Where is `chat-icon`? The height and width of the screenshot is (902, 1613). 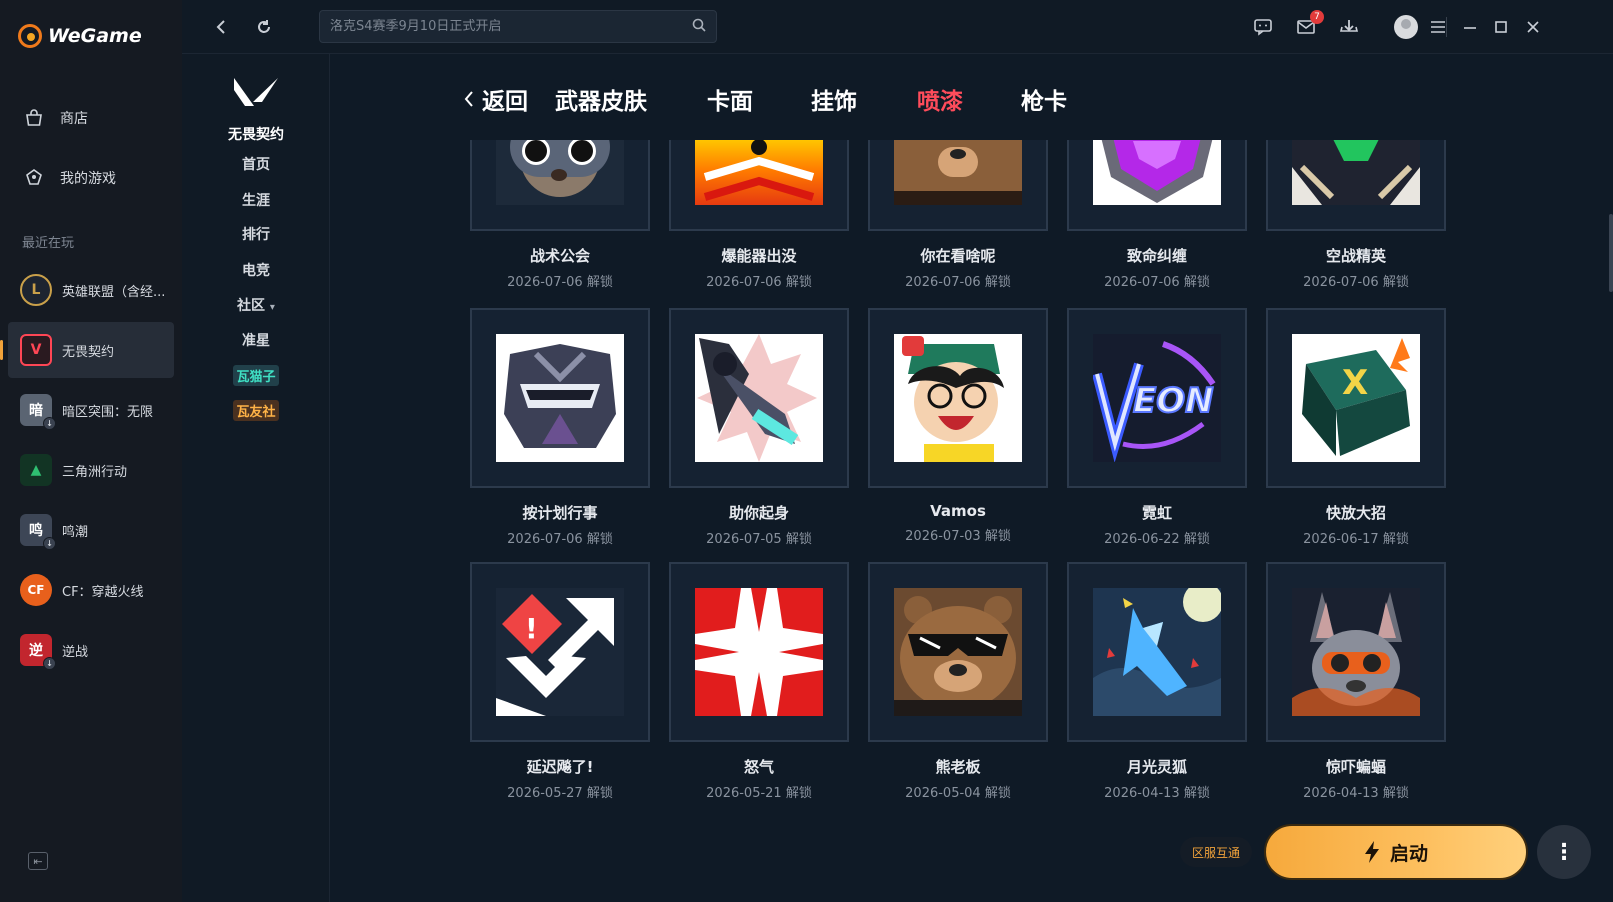 chat-icon is located at coordinates (1263, 27).